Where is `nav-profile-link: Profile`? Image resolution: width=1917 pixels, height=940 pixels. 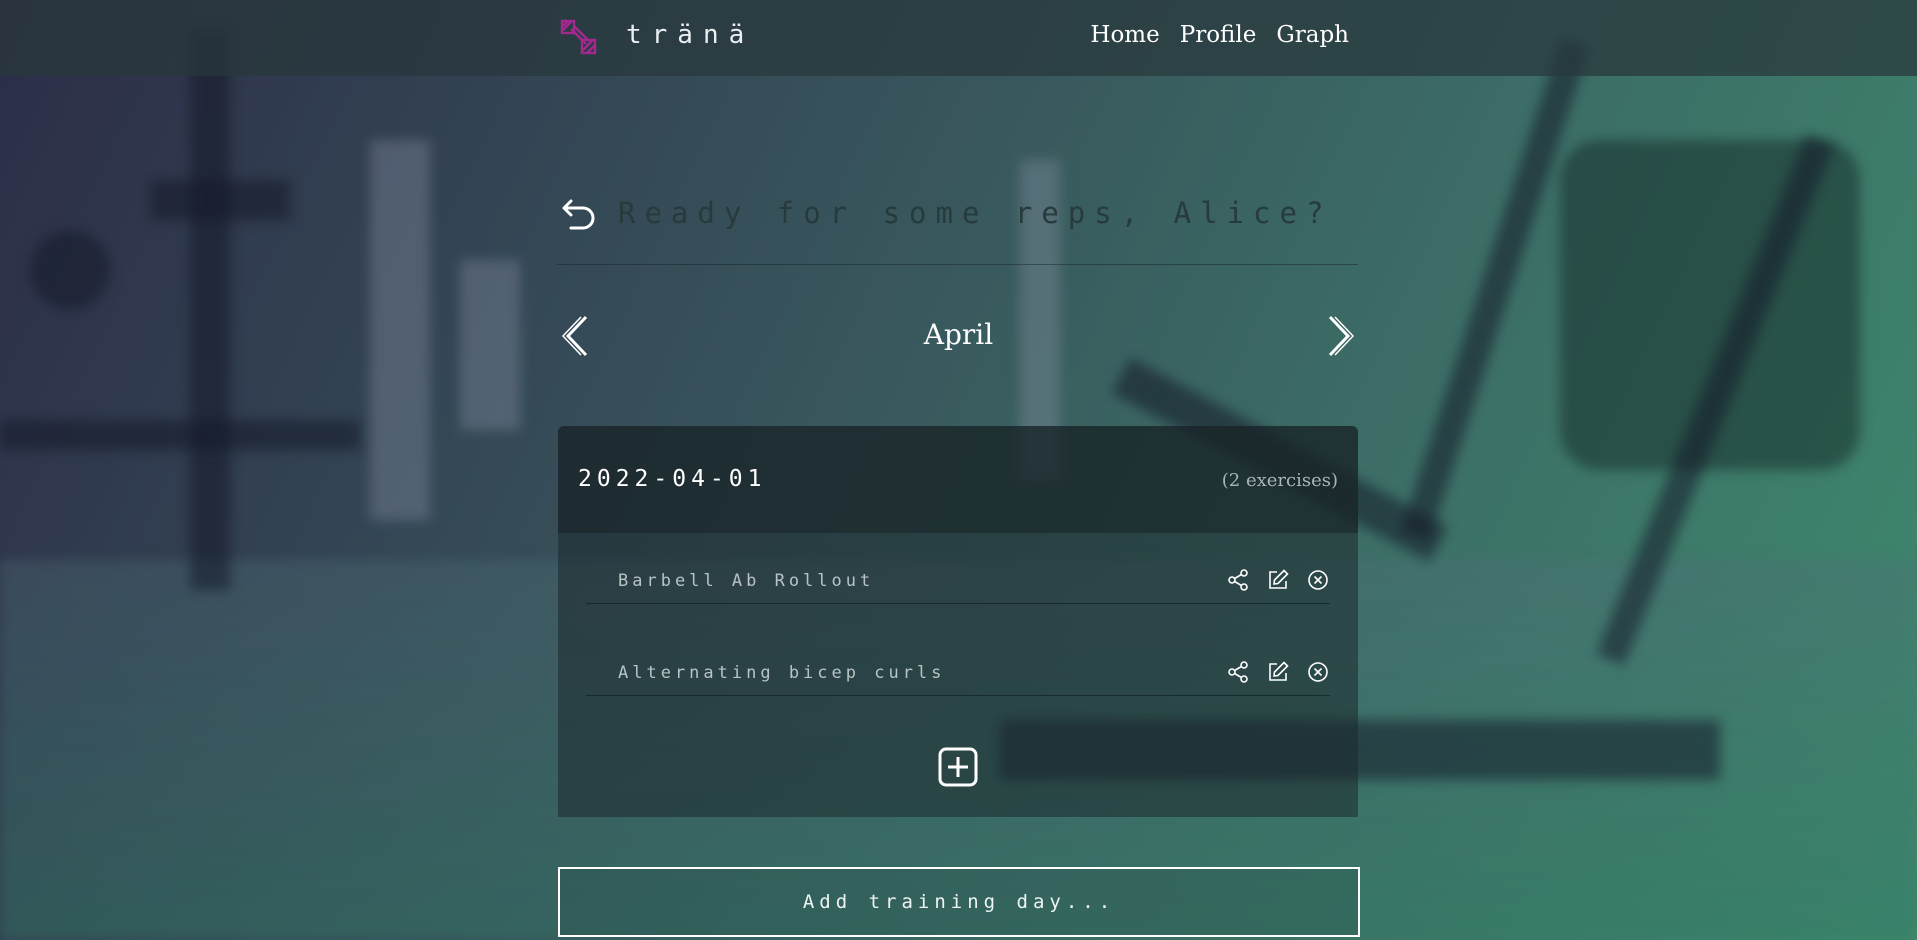 nav-profile-link: Profile is located at coordinates (1218, 35).